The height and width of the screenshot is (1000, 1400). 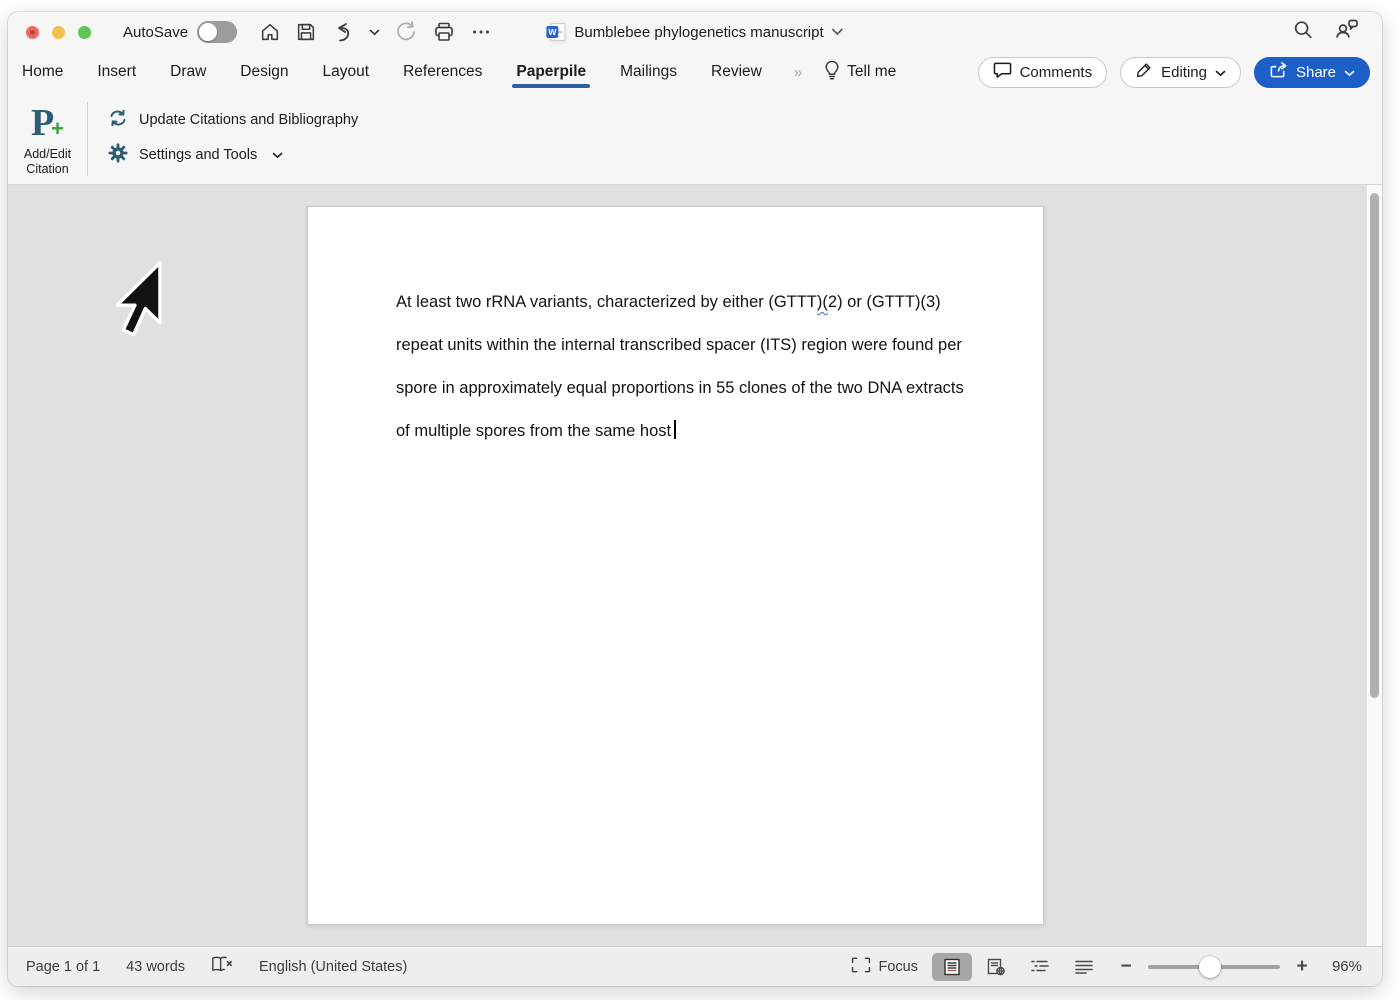 I want to click on fullscreen-button, so click(x=84, y=32).